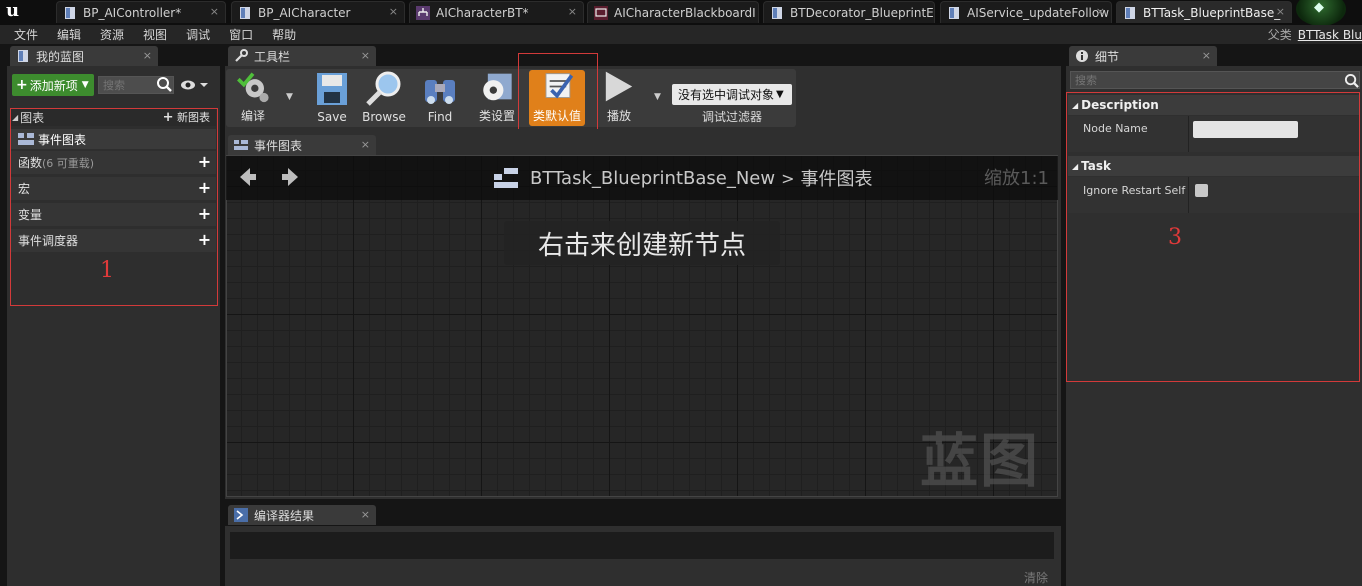  Describe the element at coordinates (198, 34) in the screenshot. I see `menu-debug: 调试` at that location.